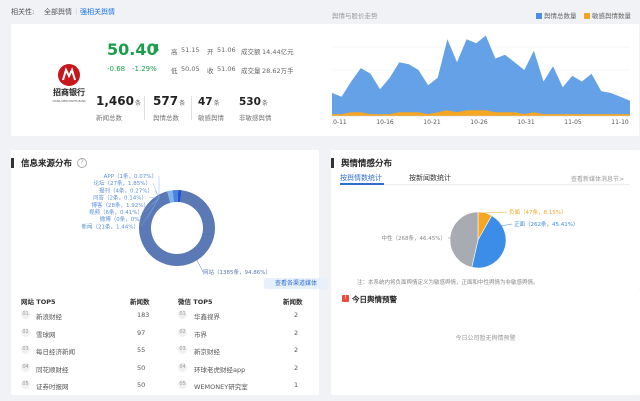  What do you see at coordinates (414, 238) in the screenshot?
I see `sentiment-label: 中性（268条，46.45%）` at bounding box center [414, 238].